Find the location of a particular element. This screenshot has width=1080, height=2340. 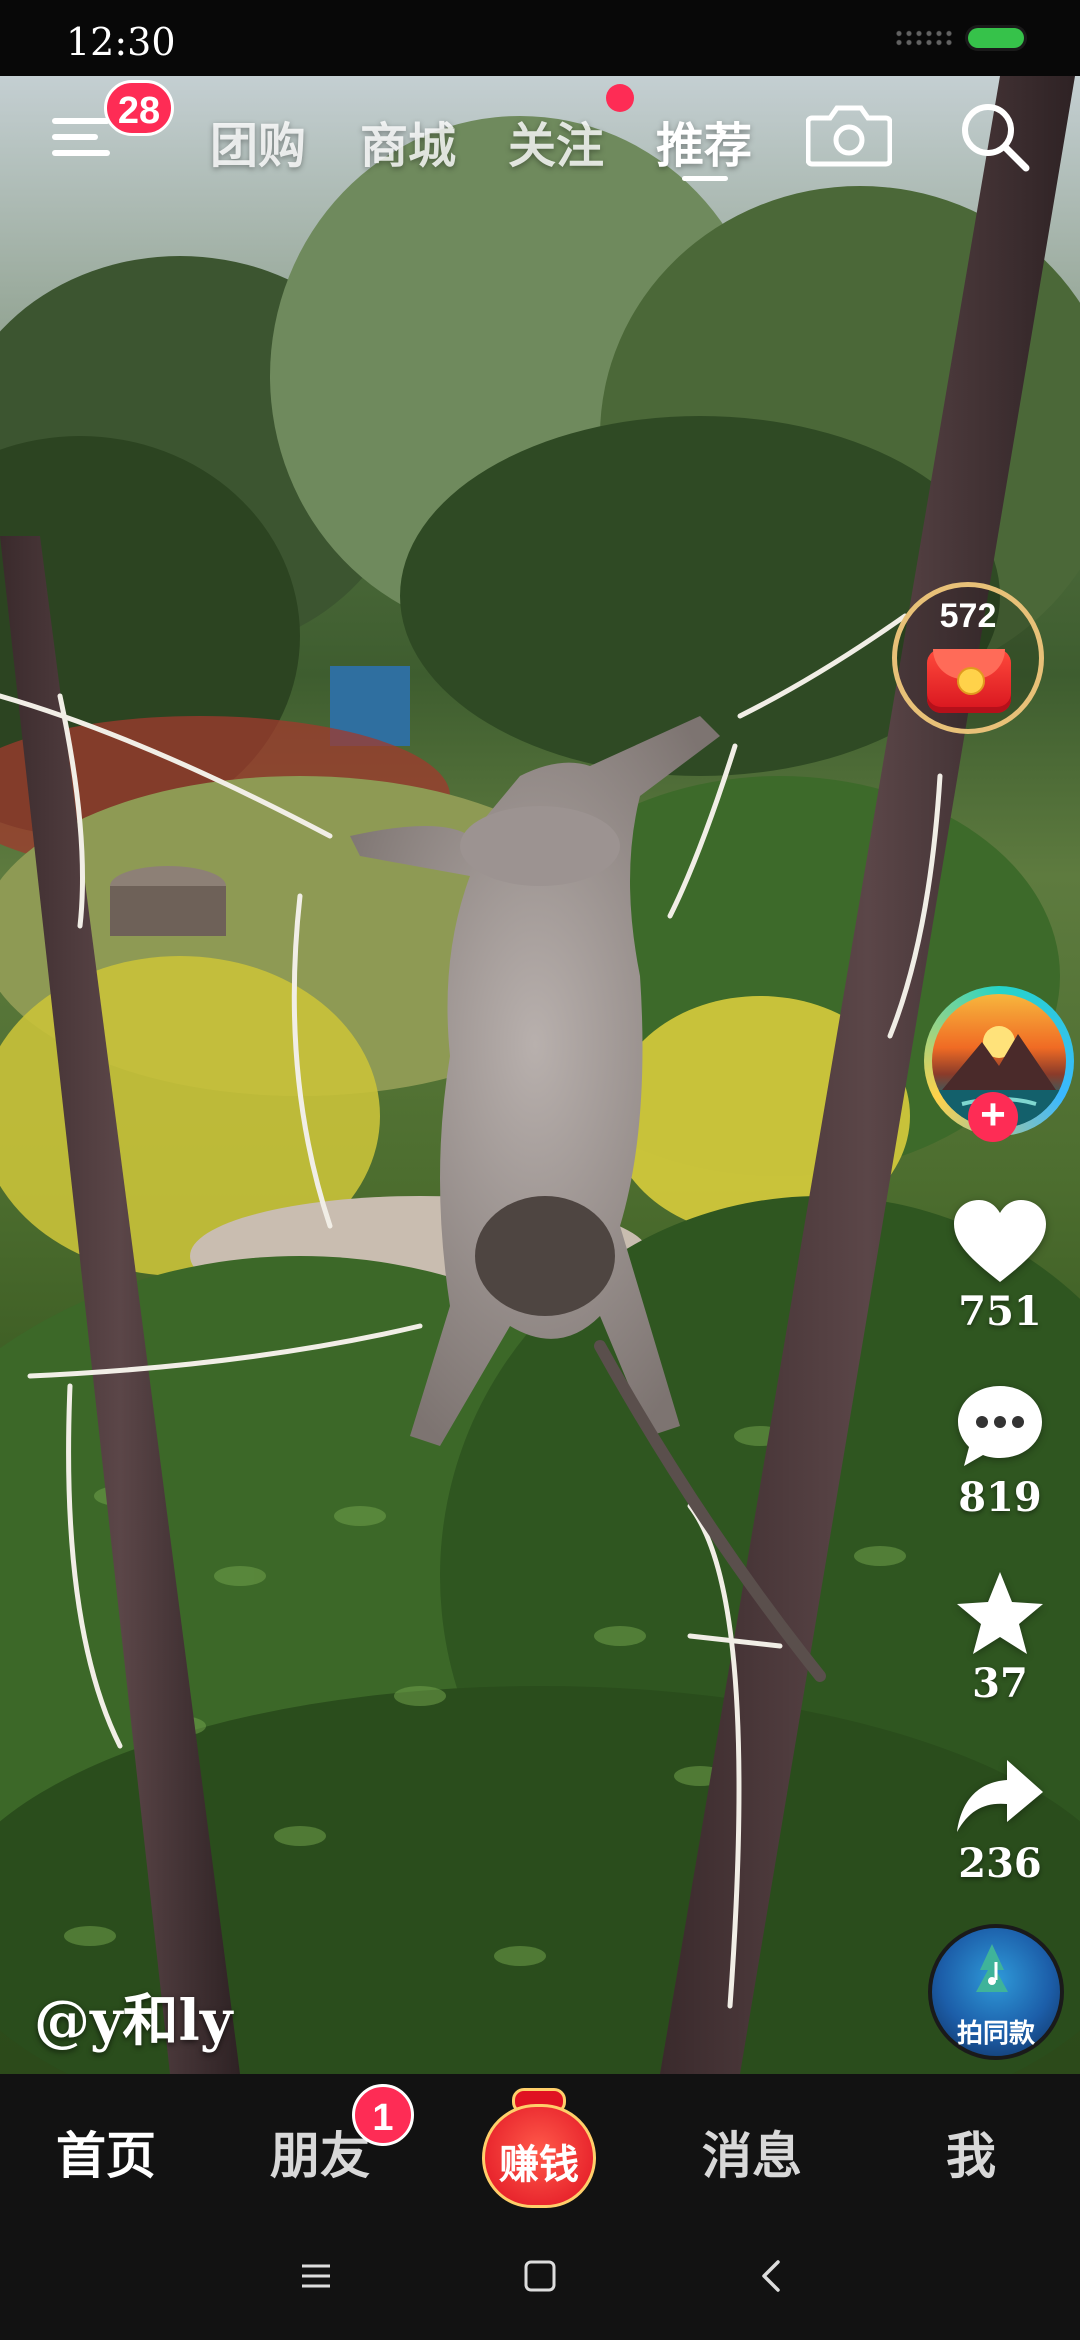

back-icon is located at coordinates (772, 2276).